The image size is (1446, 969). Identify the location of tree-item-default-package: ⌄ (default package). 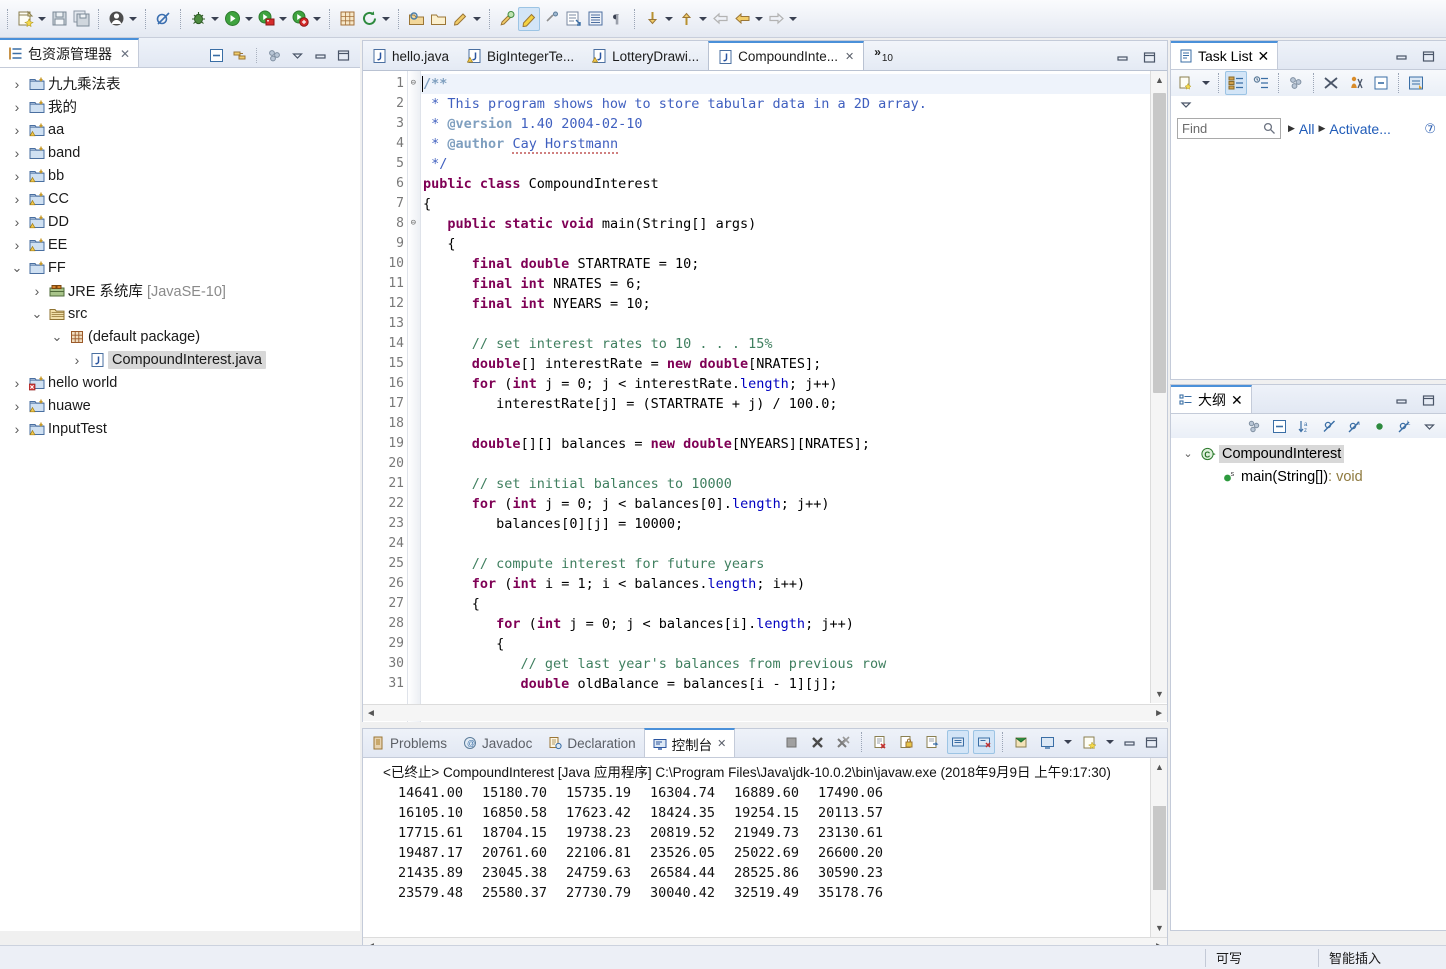
(180, 336).